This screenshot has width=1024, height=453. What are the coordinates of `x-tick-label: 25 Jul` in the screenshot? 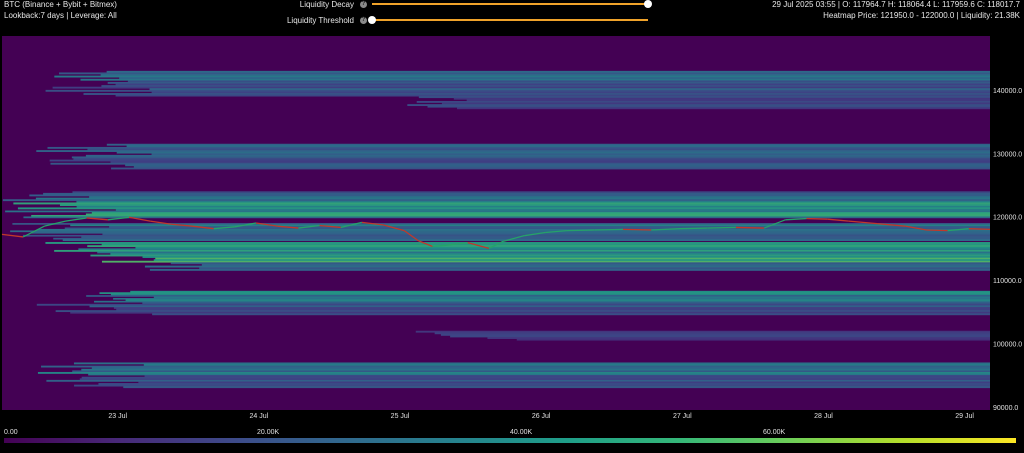 It's located at (400, 416).